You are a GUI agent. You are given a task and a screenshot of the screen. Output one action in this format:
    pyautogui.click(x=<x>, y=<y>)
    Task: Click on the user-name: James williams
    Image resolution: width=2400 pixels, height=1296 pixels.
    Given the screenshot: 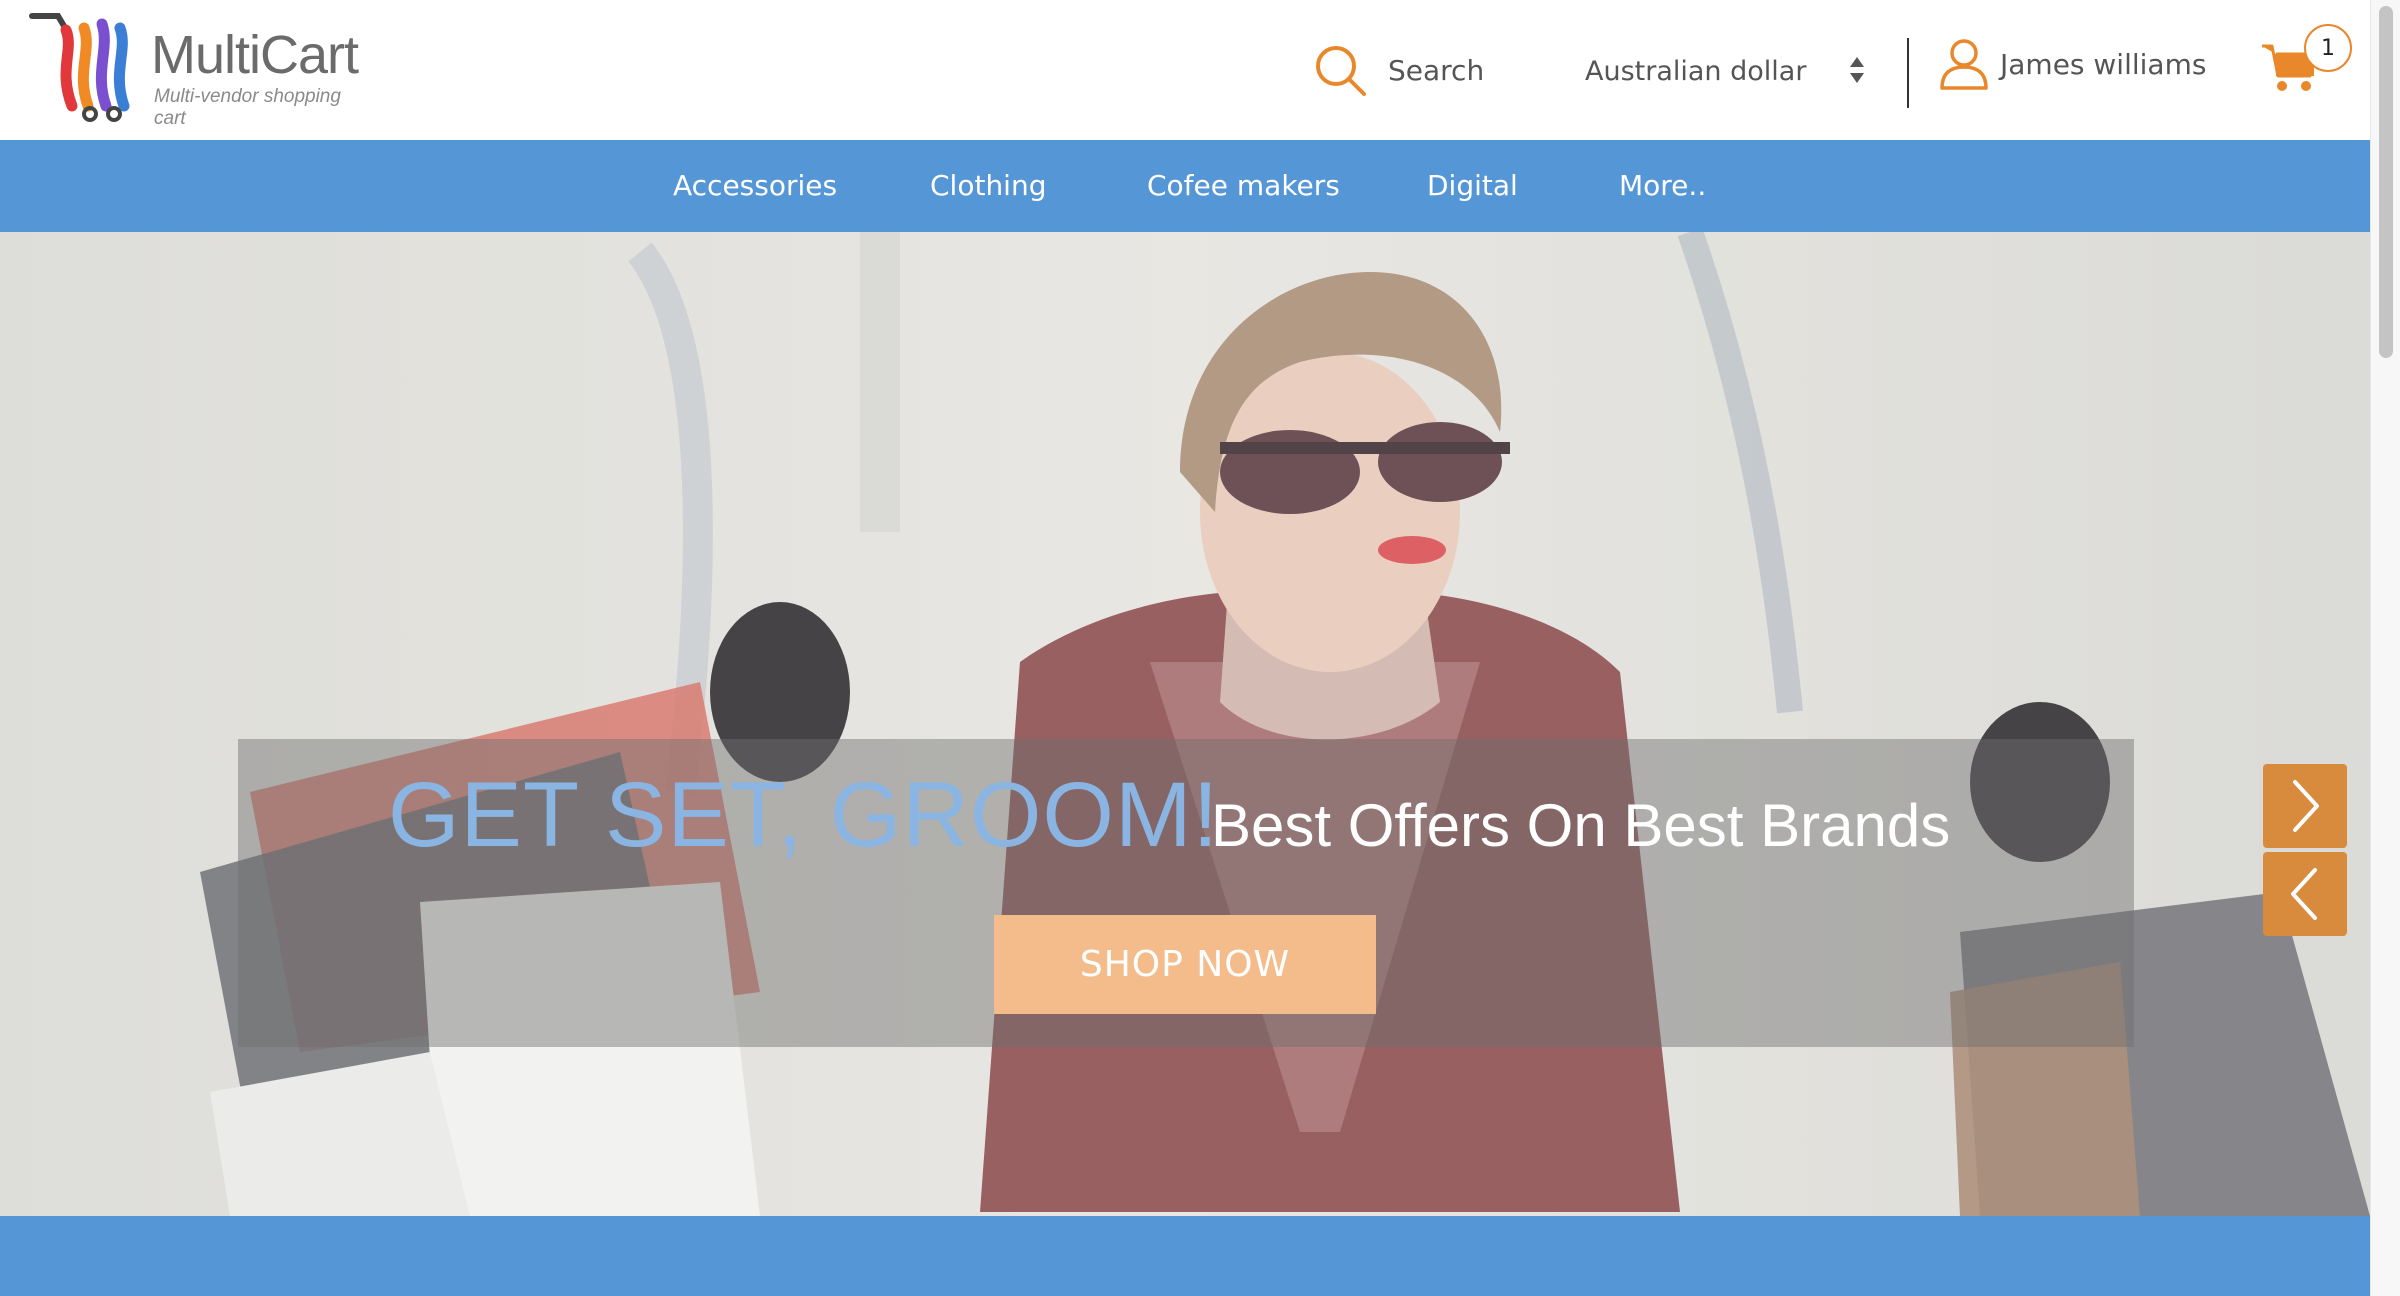 What is the action you would take?
    pyautogui.click(x=2103, y=64)
    